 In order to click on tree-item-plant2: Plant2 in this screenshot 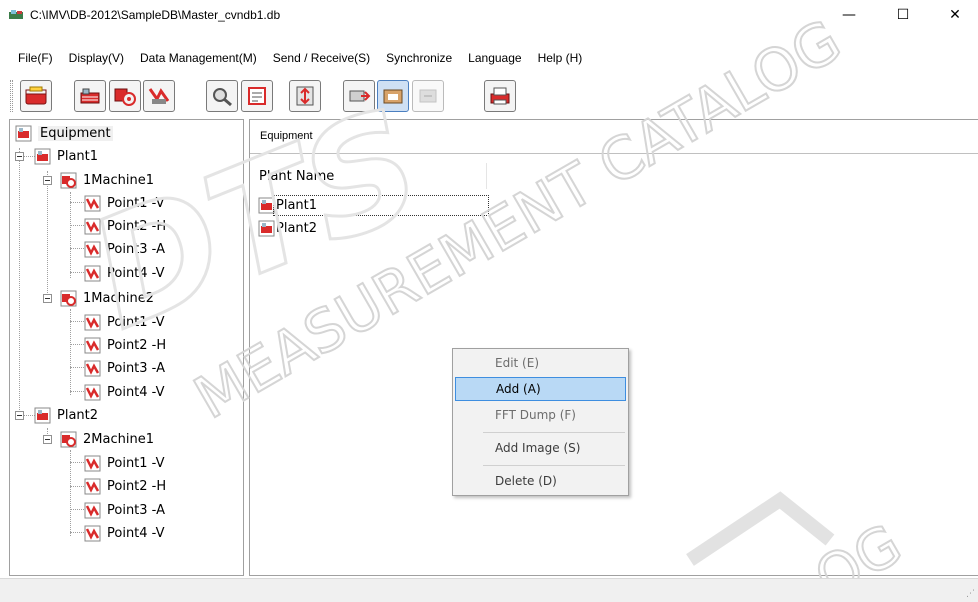, I will do `click(66, 415)`.